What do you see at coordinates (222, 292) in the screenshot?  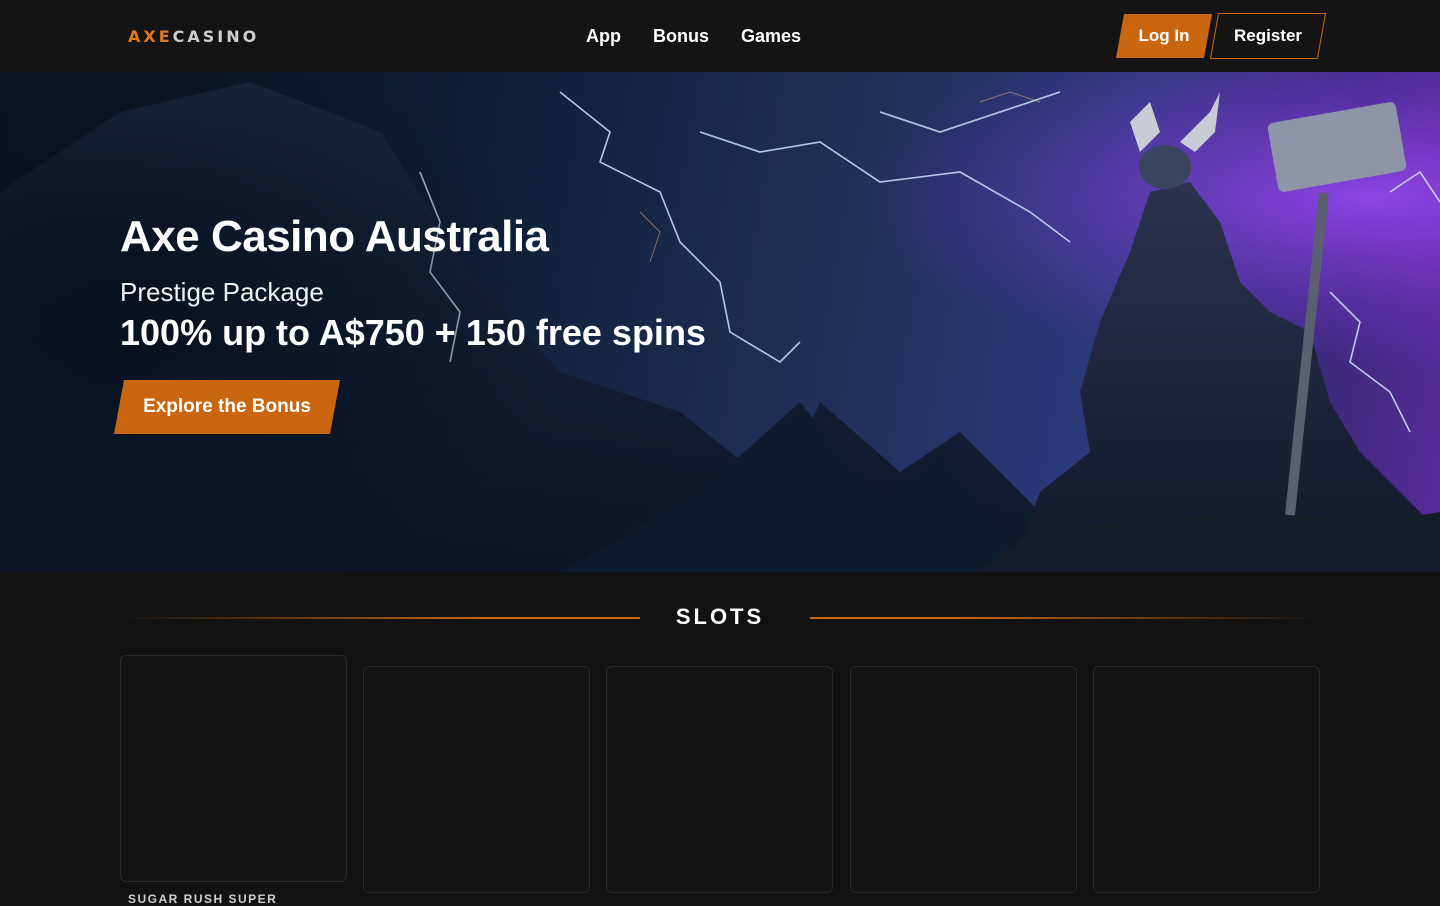 I see `hero-subtitle: Prestige Package` at bounding box center [222, 292].